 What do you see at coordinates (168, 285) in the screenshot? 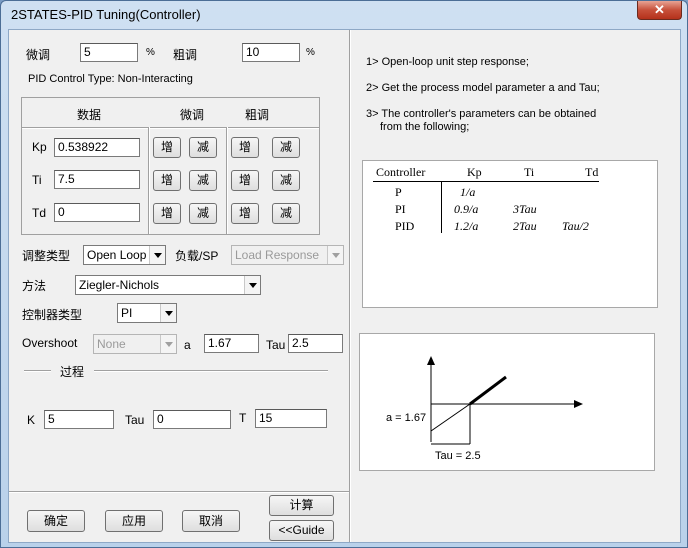
I see `method-select: Ziegler-Nichols` at bounding box center [168, 285].